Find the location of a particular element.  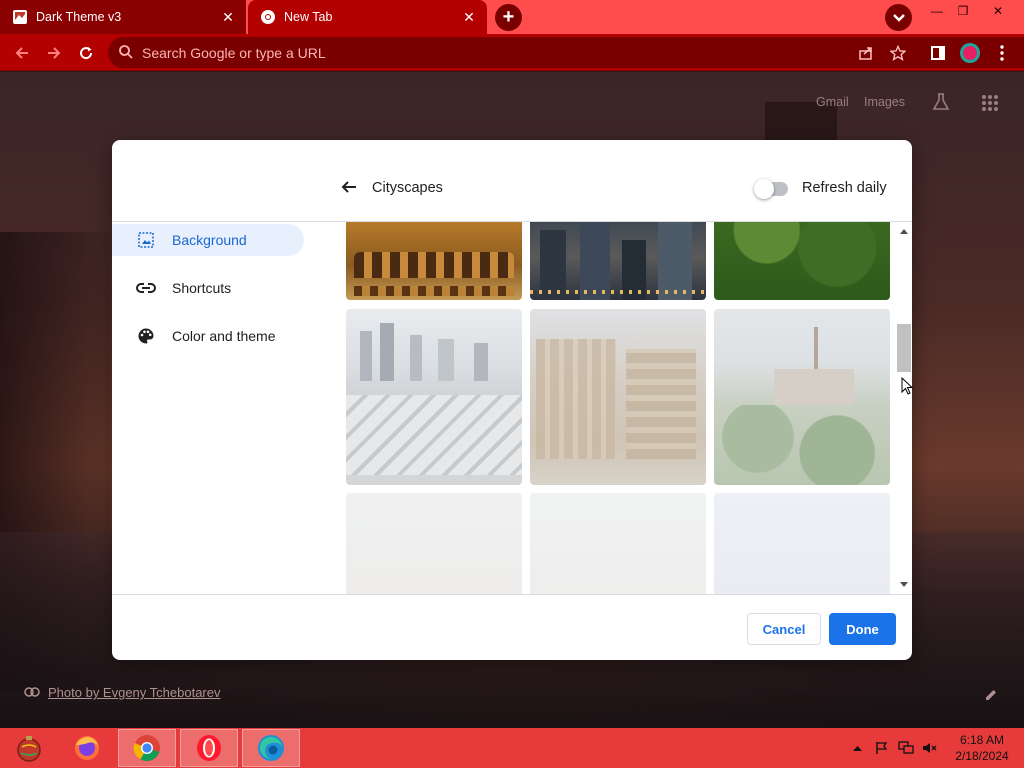

images-link: Images is located at coordinates (884, 102).